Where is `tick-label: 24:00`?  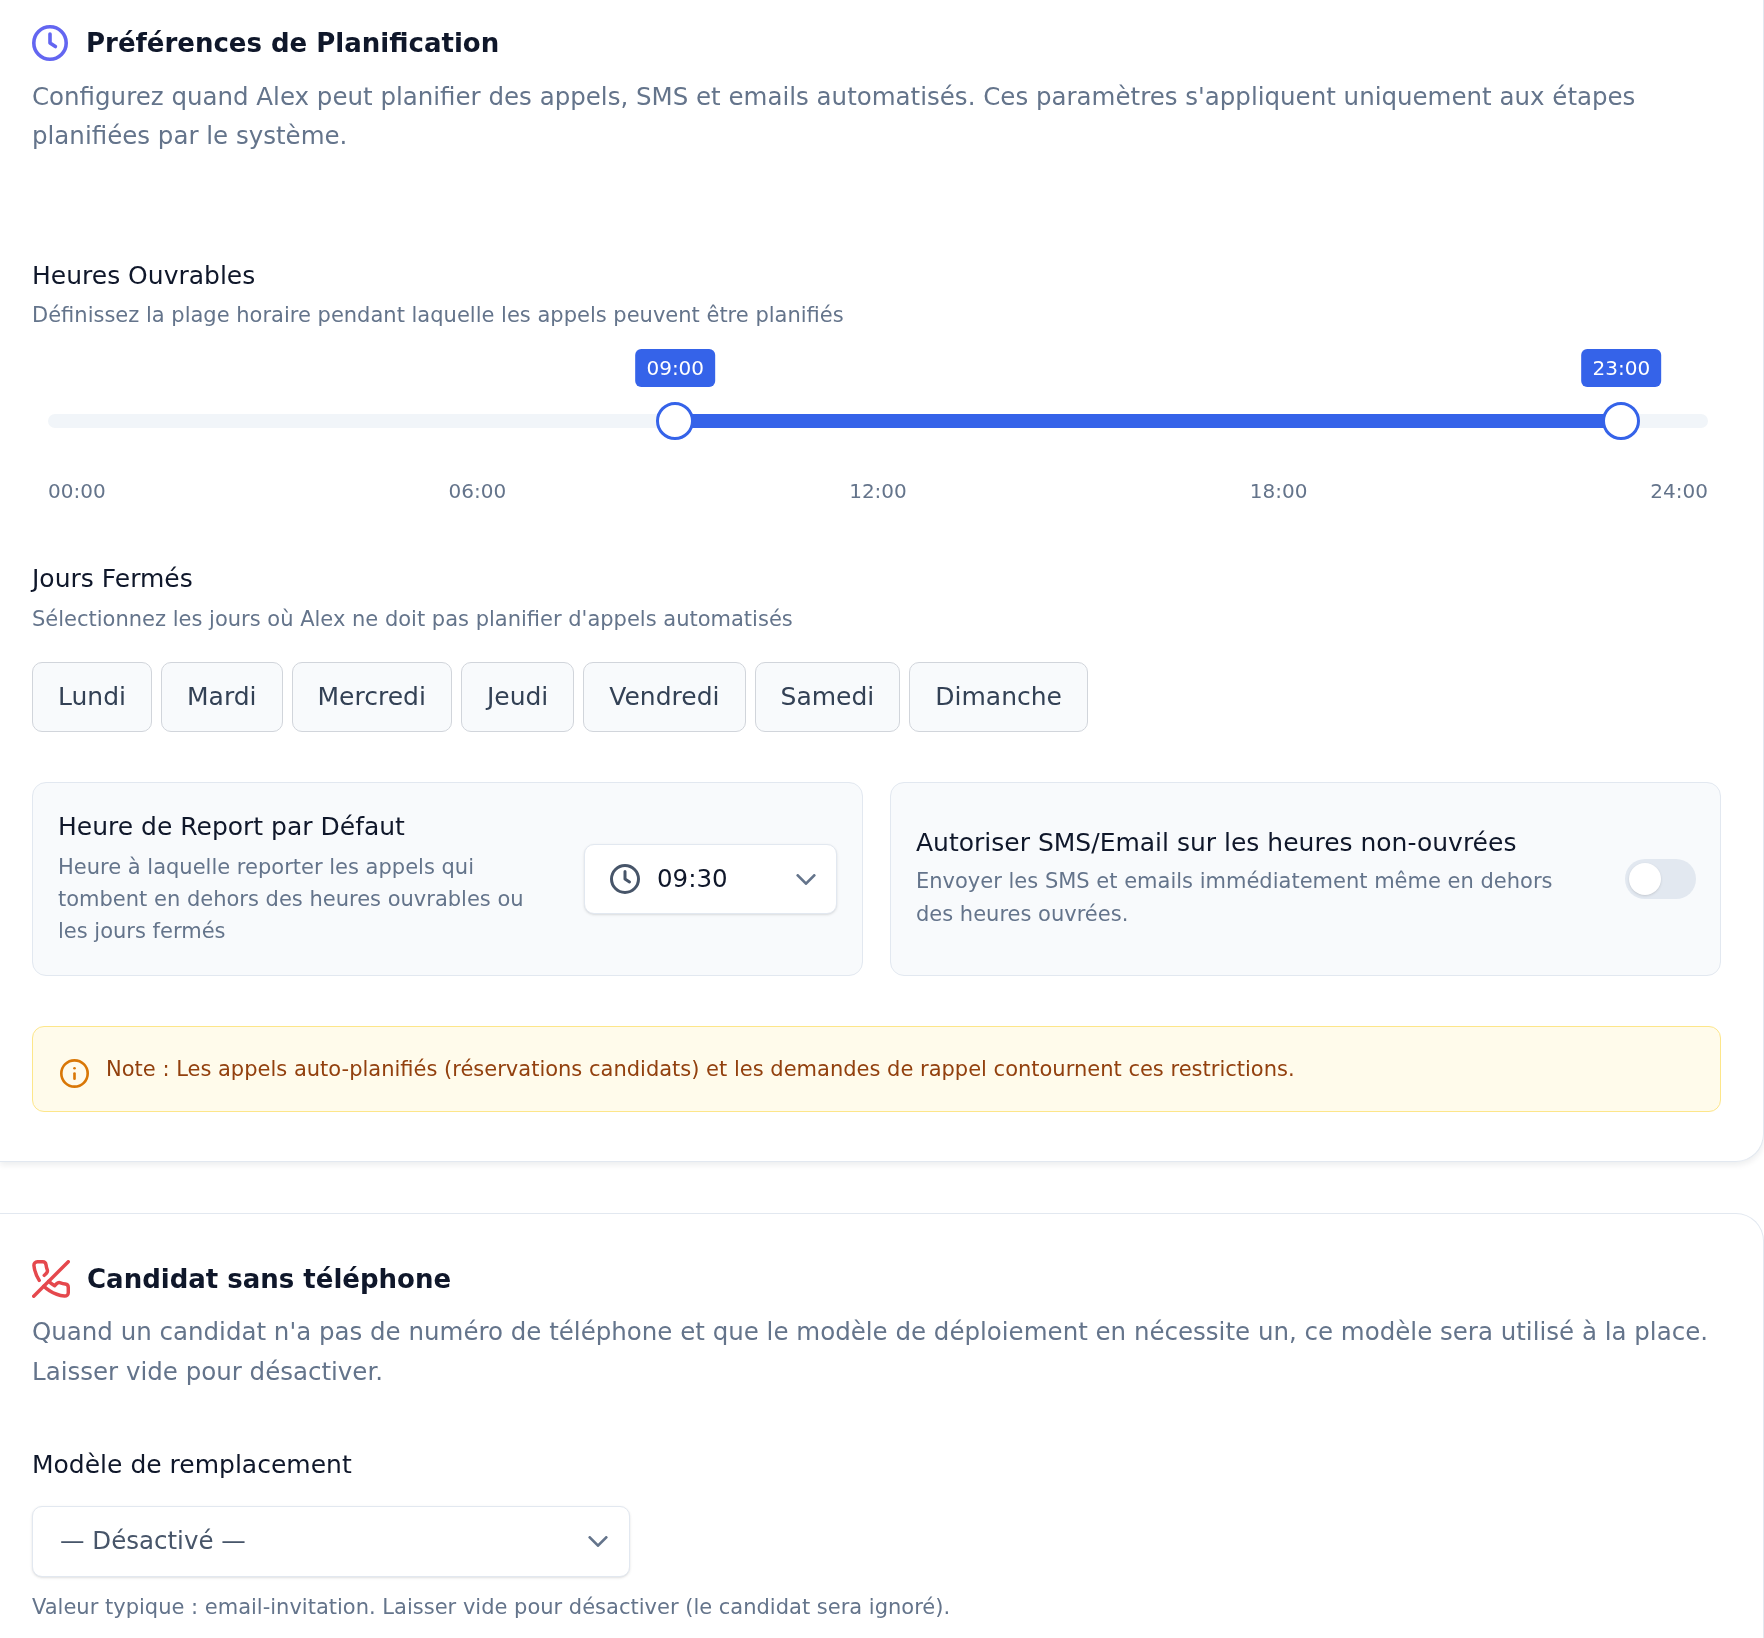
tick-label: 24:00 is located at coordinates (1679, 491).